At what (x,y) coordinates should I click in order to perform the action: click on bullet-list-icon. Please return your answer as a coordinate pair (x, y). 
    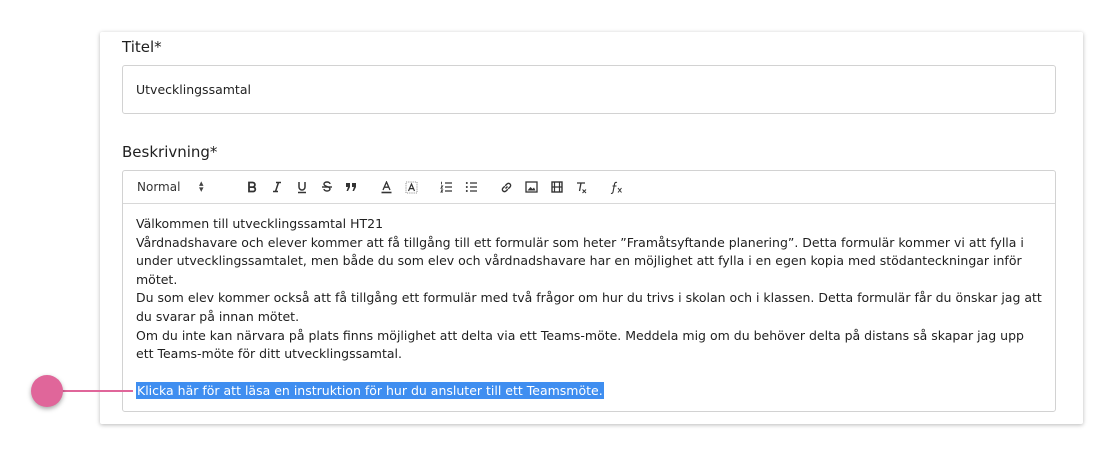
    Looking at the image, I should click on (471, 187).